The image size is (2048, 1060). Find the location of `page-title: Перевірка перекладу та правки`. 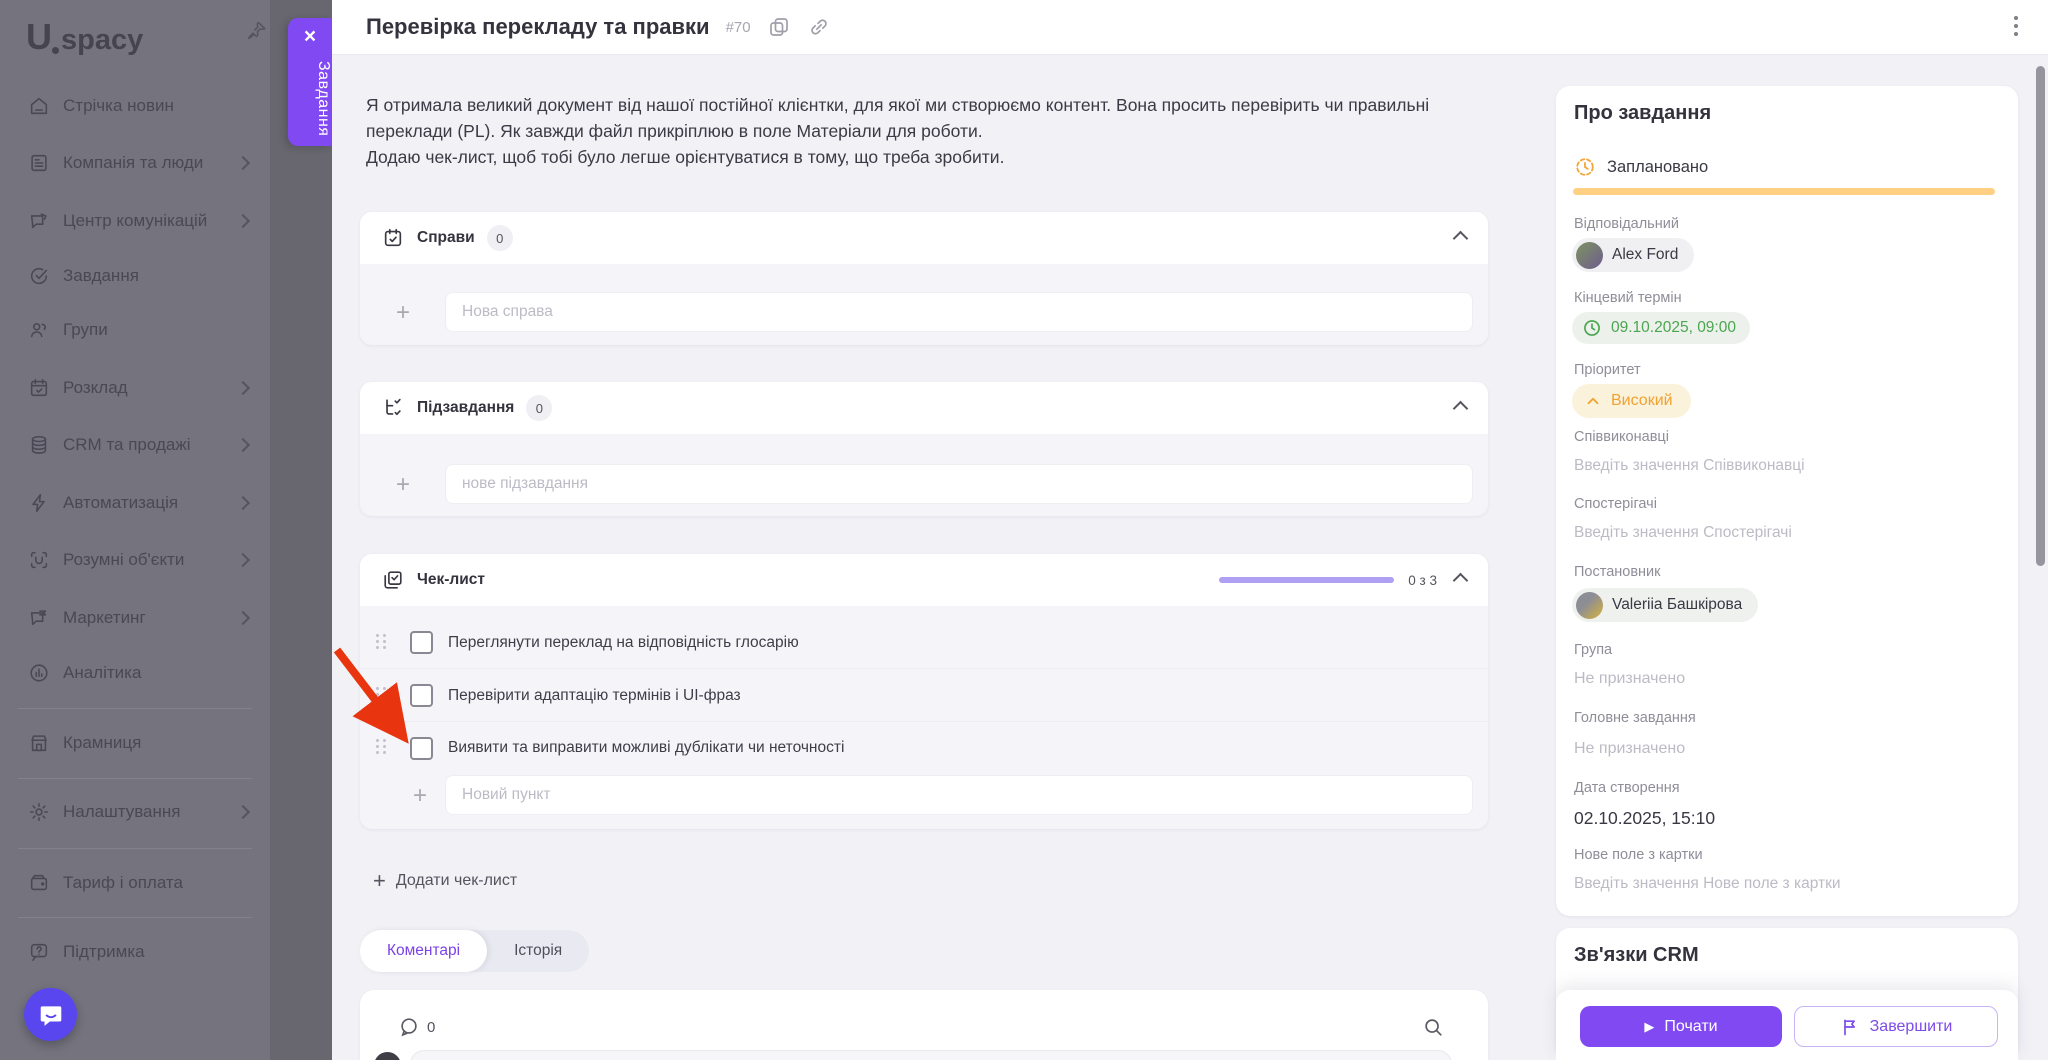

page-title: Перевірка перекладу та правки is located at coordinates (538, 26).